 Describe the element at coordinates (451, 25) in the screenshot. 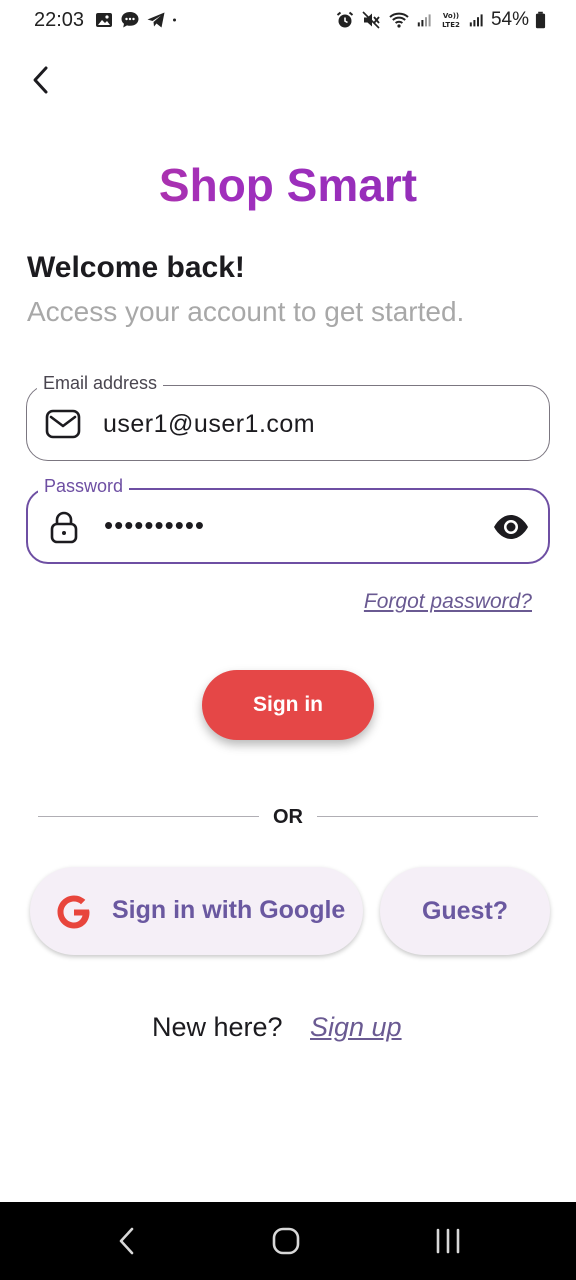

I see `svg-text: LTE2` at that location.